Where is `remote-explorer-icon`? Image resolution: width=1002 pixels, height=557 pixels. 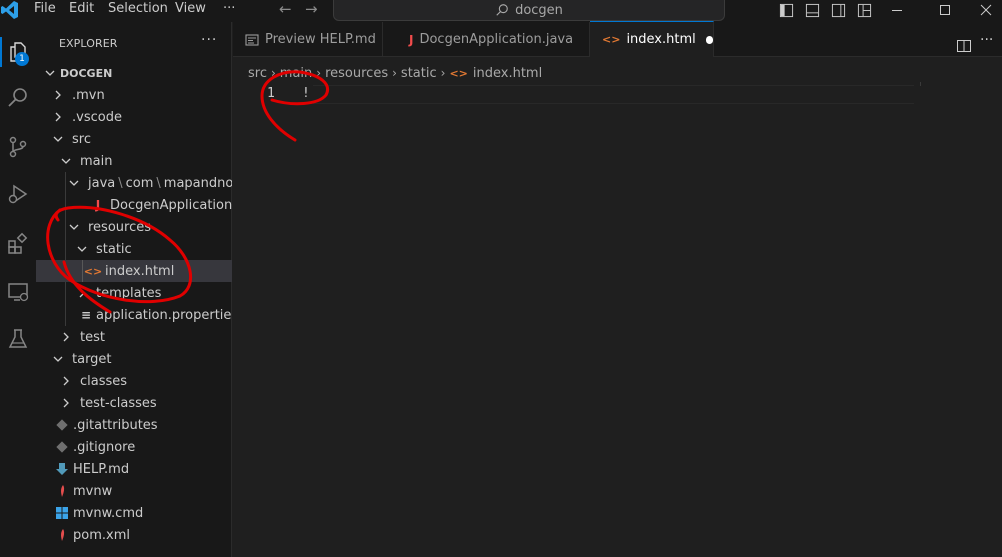
remote-explorer-icon is located at coordinates (18, 292).